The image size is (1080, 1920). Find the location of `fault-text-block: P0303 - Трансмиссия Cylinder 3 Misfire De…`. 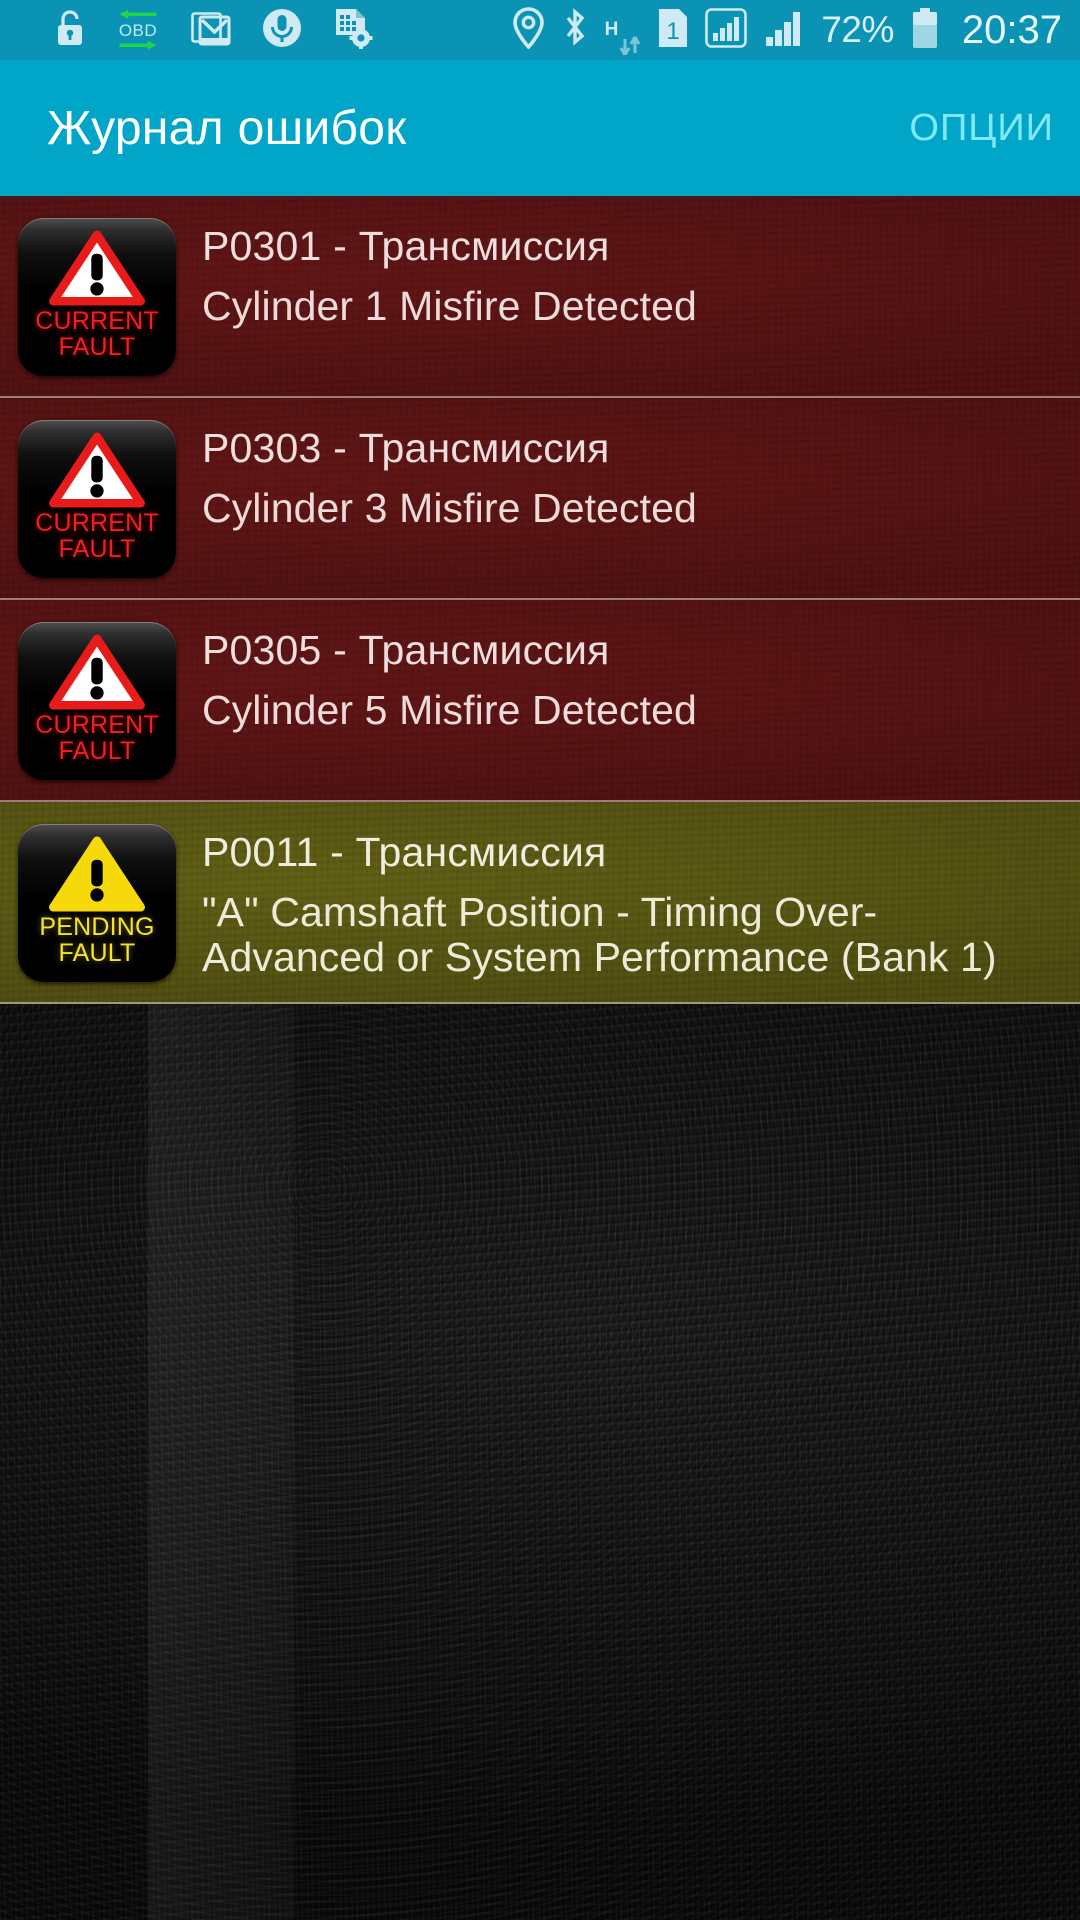

fault-text-block: P0303 - Трансмиссия Cylinder 3 Misfire De… is located at coordinates (449, 475).